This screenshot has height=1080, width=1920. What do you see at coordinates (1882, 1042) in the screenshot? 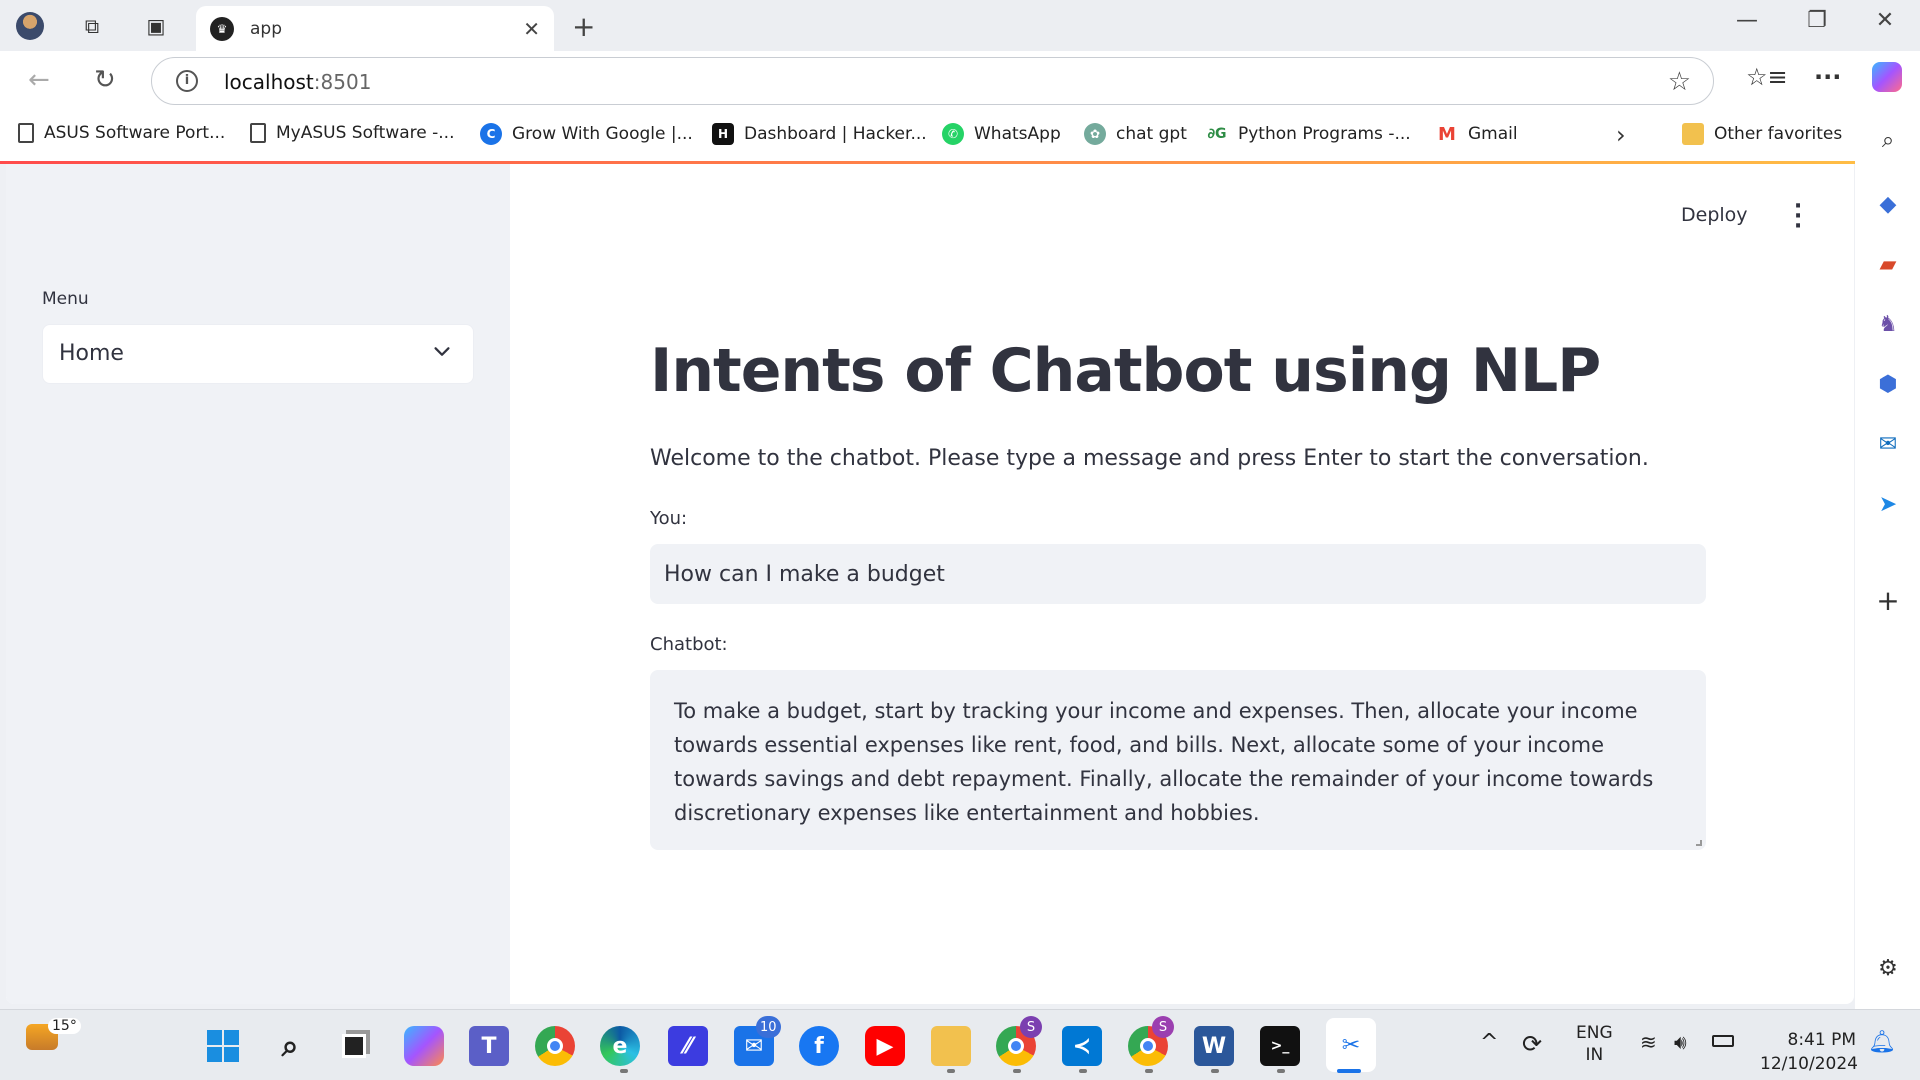
I see `notifications-bell-icon: 🔔︎` at bounding box center [1882, 1042].